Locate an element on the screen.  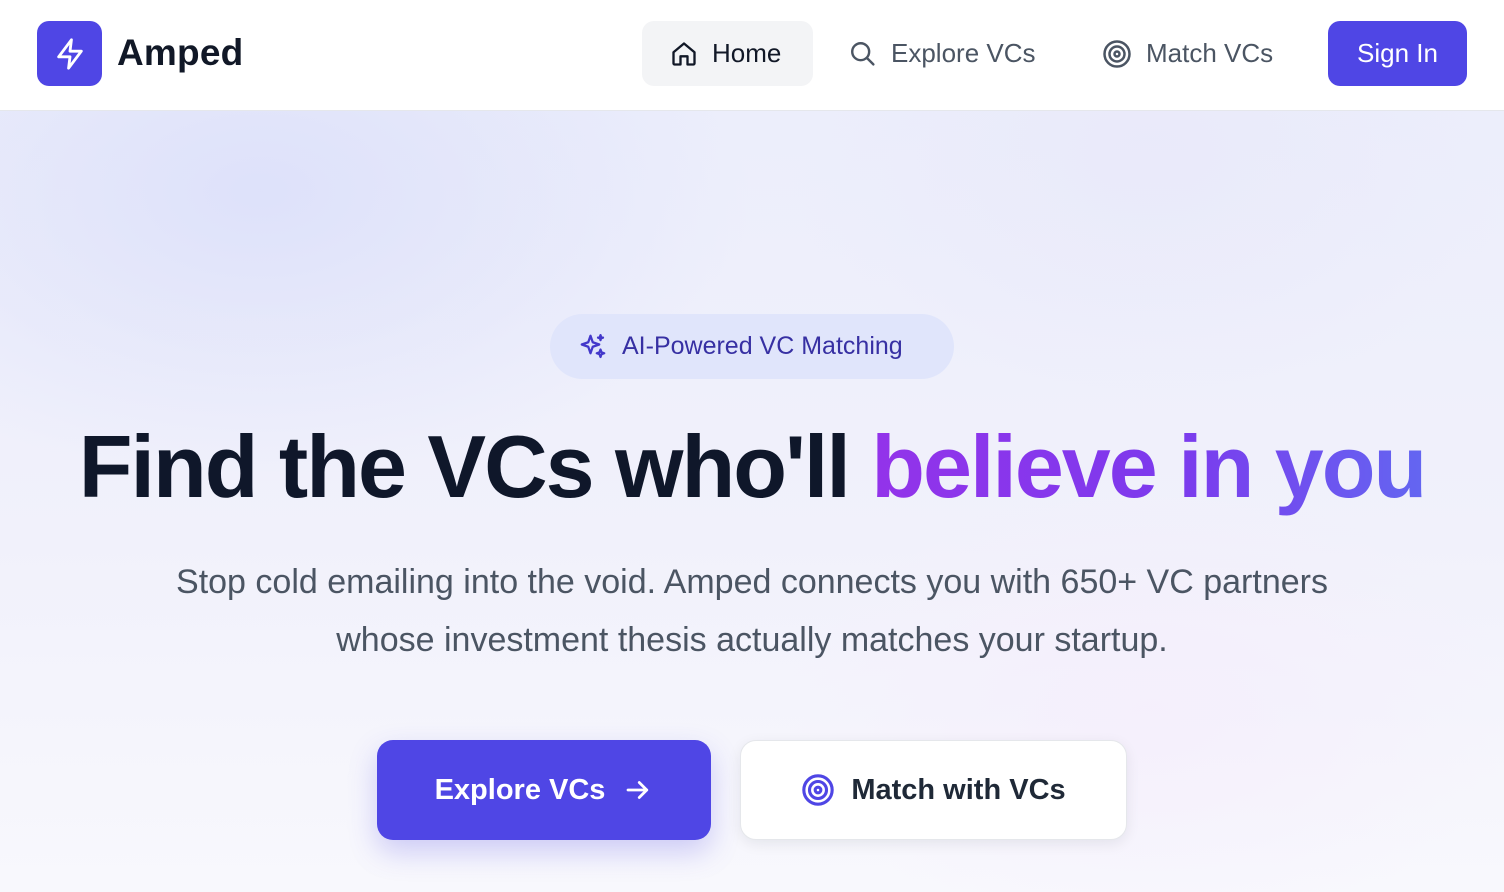
match-with-vcs-button-label: Match with VCs is located at coordinates (958, 789).